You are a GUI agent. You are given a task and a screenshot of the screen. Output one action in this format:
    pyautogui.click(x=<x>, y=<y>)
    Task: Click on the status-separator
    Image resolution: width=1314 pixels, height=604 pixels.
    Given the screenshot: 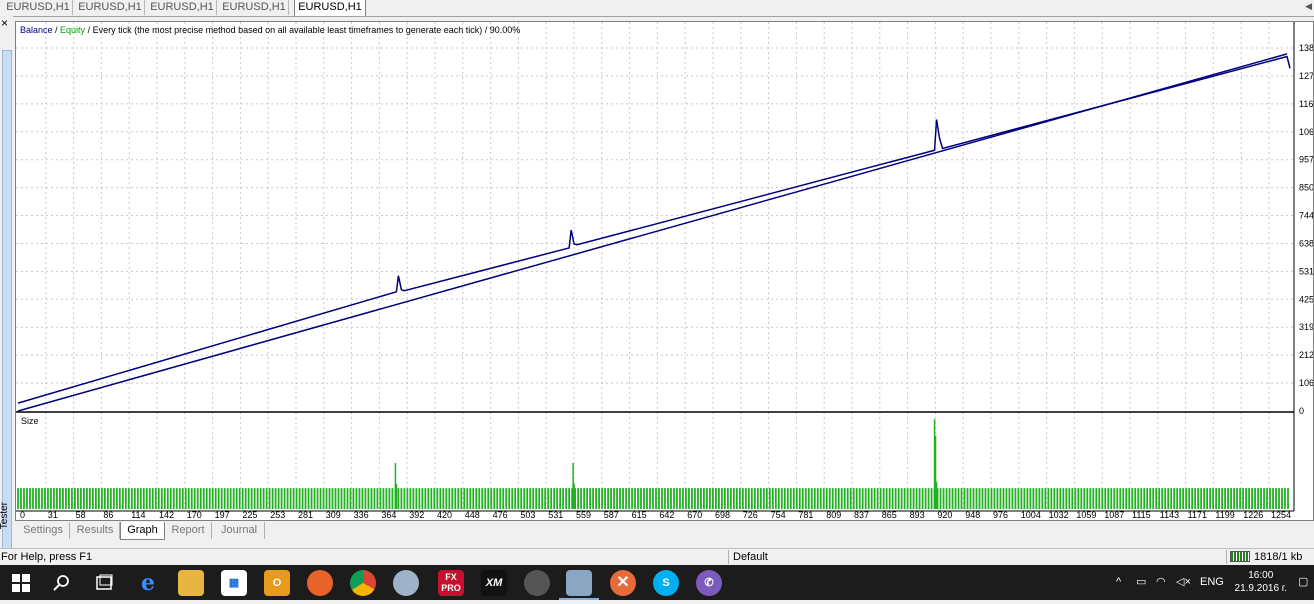 What is the action you would take?
    pyautogui.click(x=728, y=557)
    